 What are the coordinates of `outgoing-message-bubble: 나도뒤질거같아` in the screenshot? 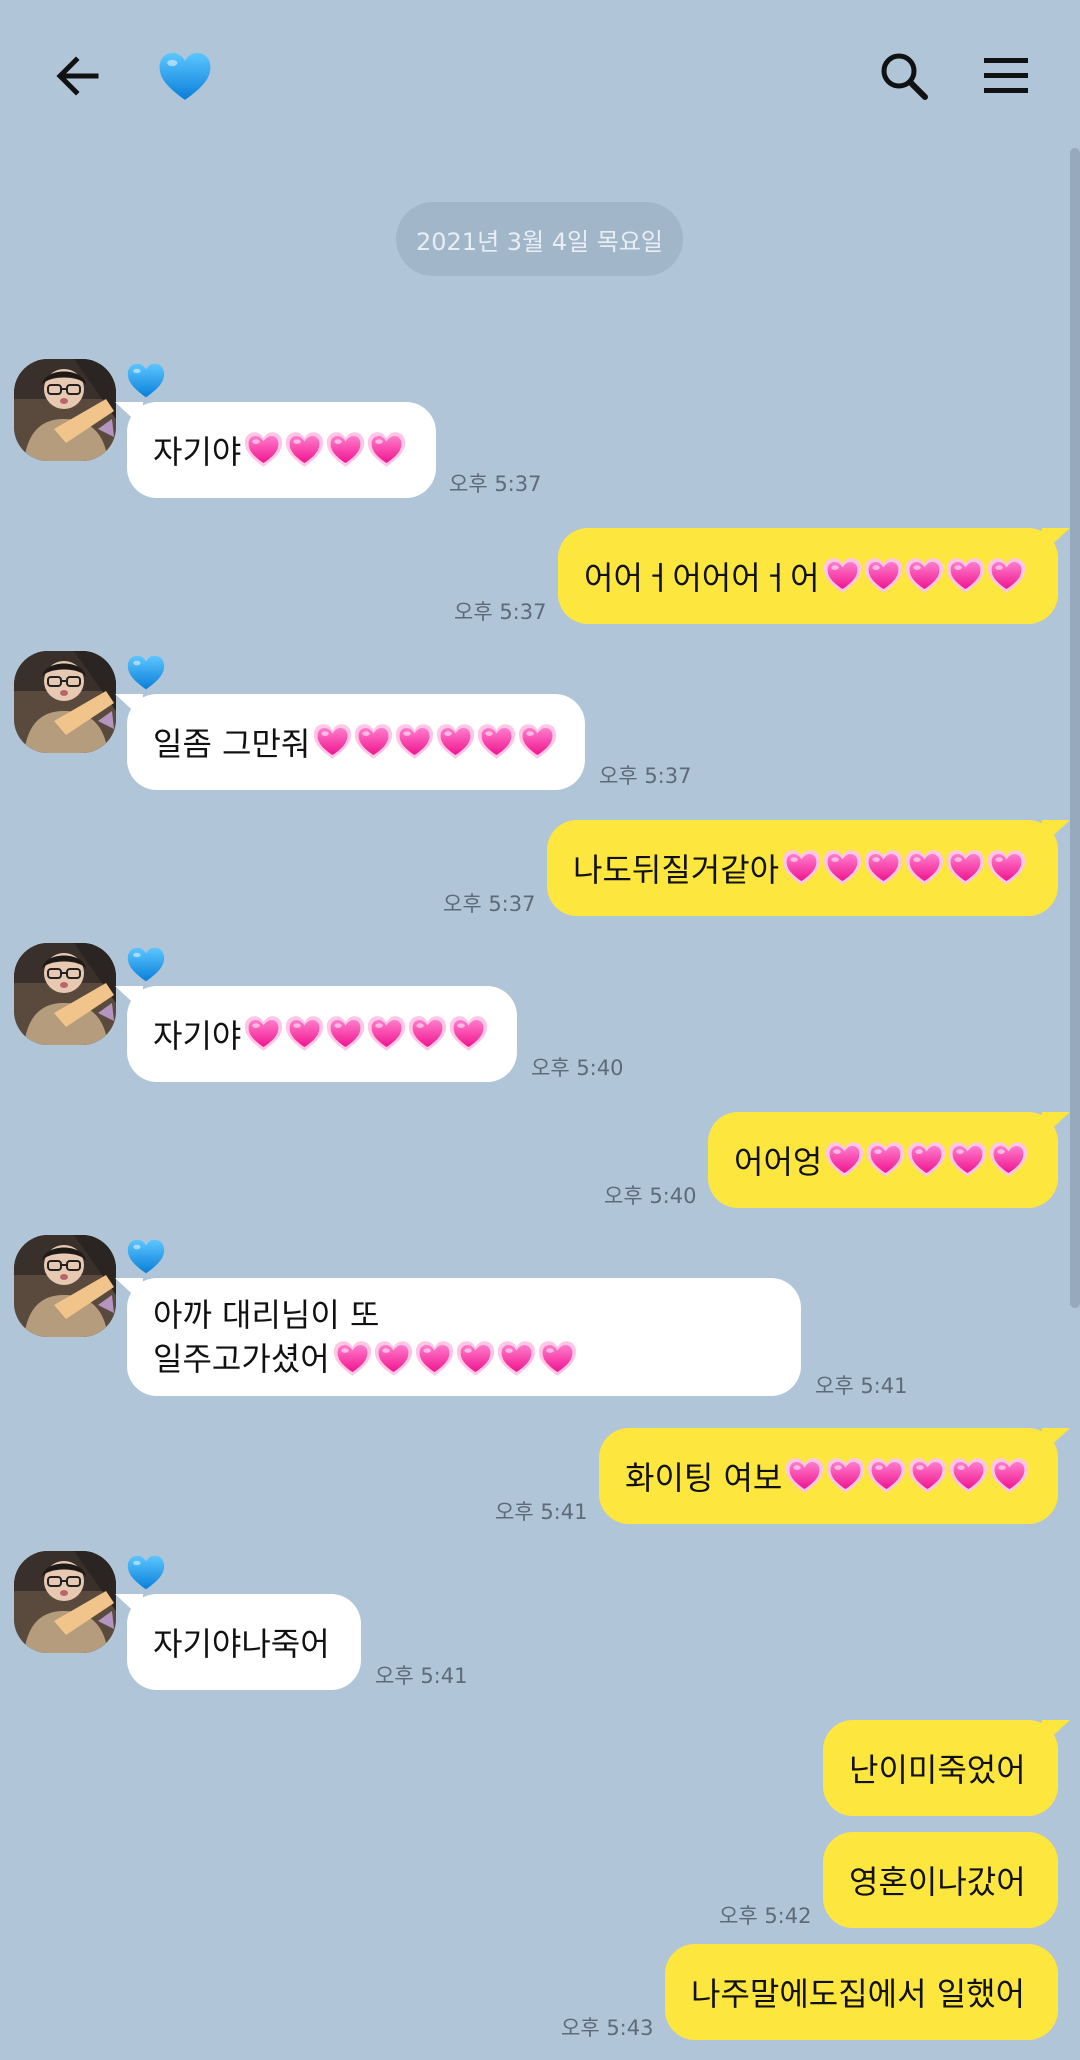 It's located at (802, 868).